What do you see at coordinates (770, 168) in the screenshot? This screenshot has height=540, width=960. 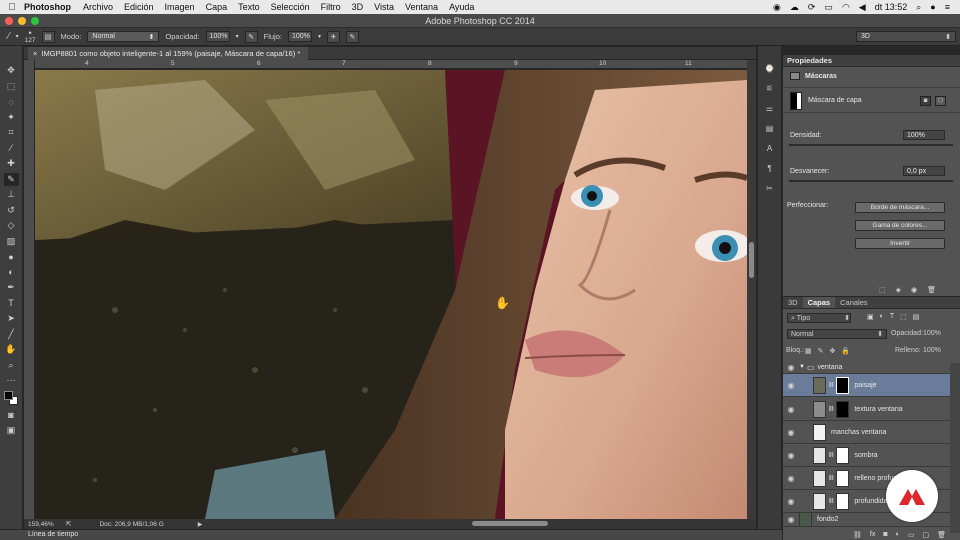 I see `paragraph-panel-icon: ¶` at bounding box center [770, 168].